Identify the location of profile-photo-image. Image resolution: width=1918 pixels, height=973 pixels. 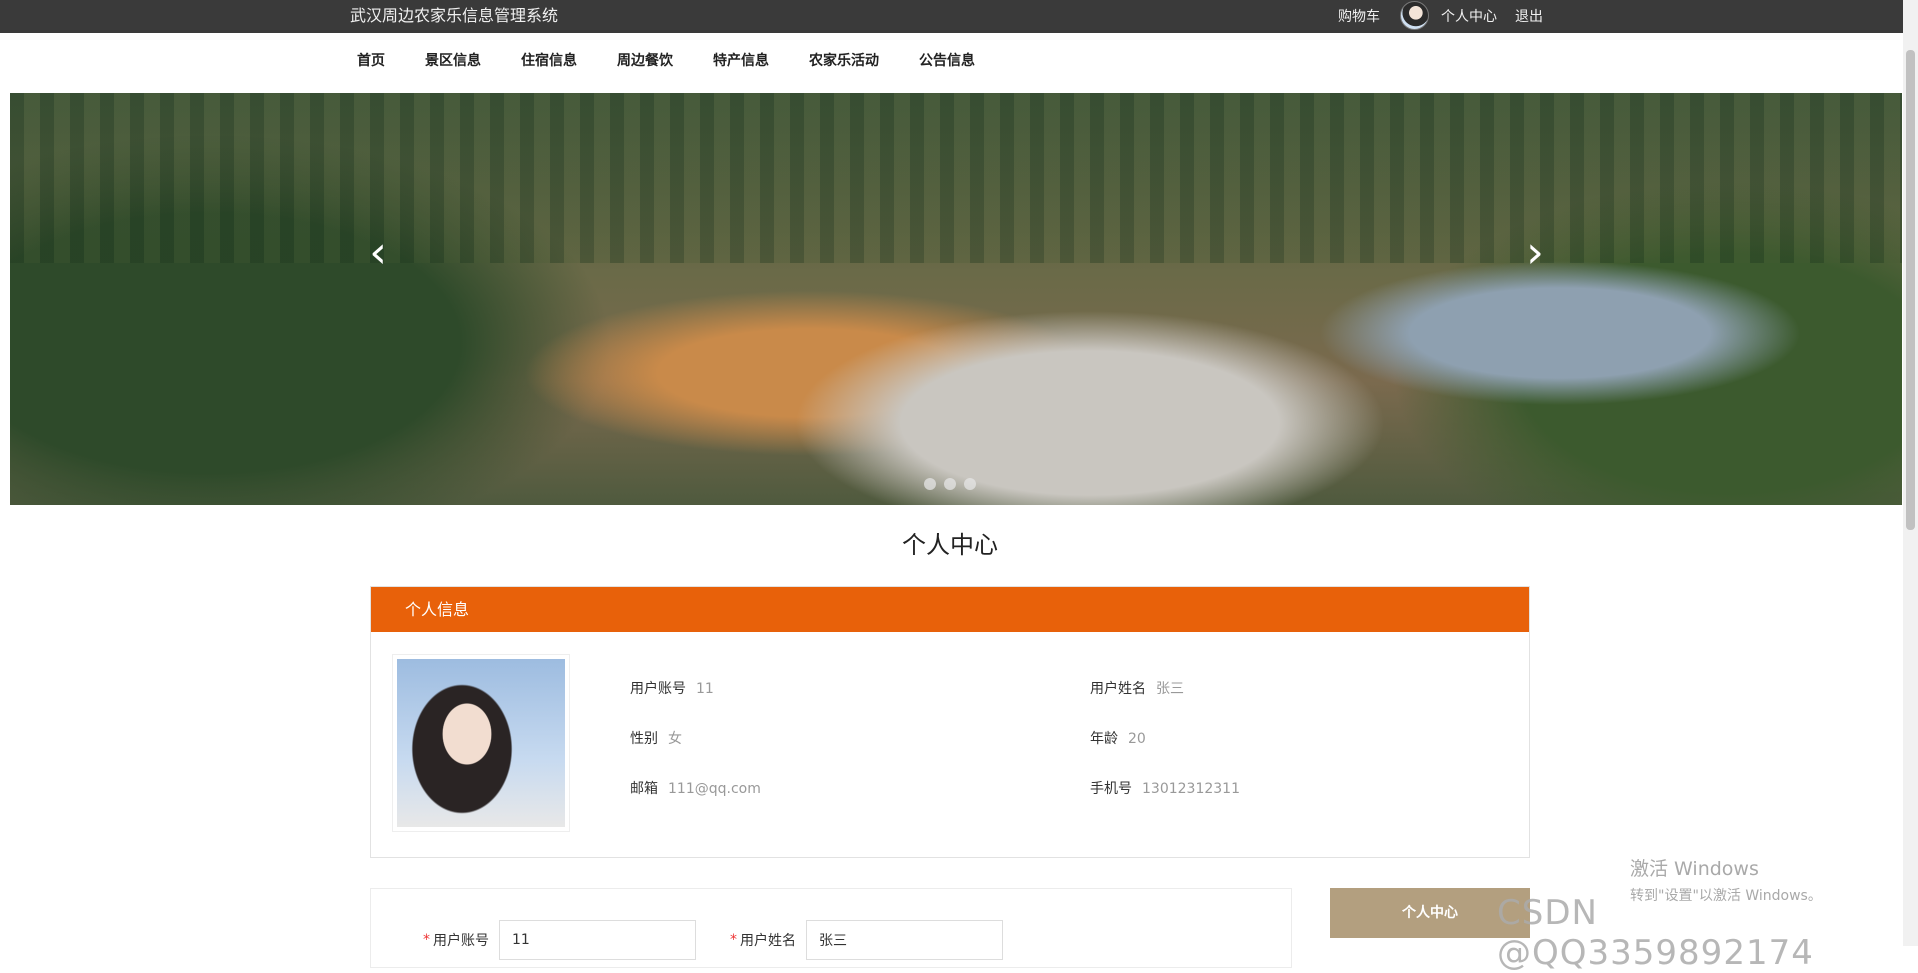
(481, 743).